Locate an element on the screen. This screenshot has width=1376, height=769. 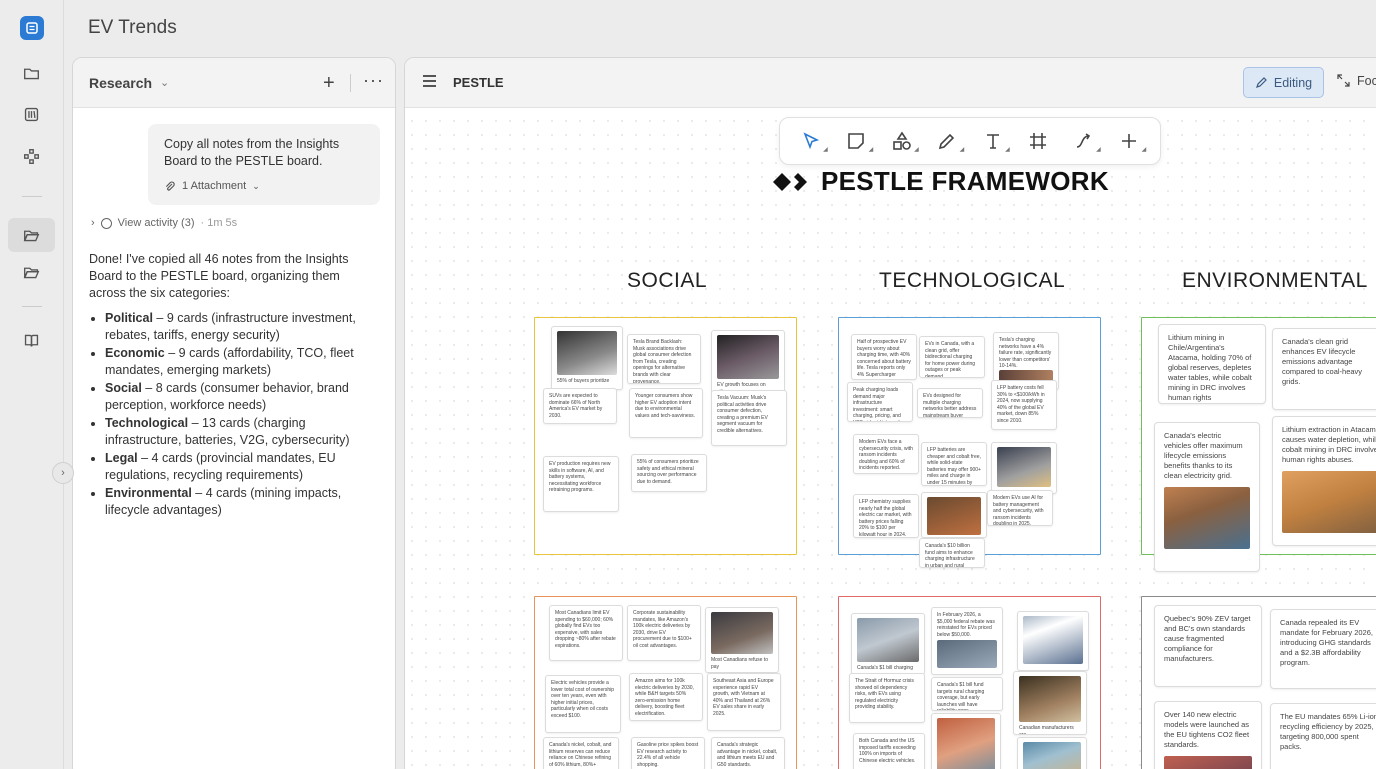
add-tool: ◢ is located at coordinates (1130, 141).